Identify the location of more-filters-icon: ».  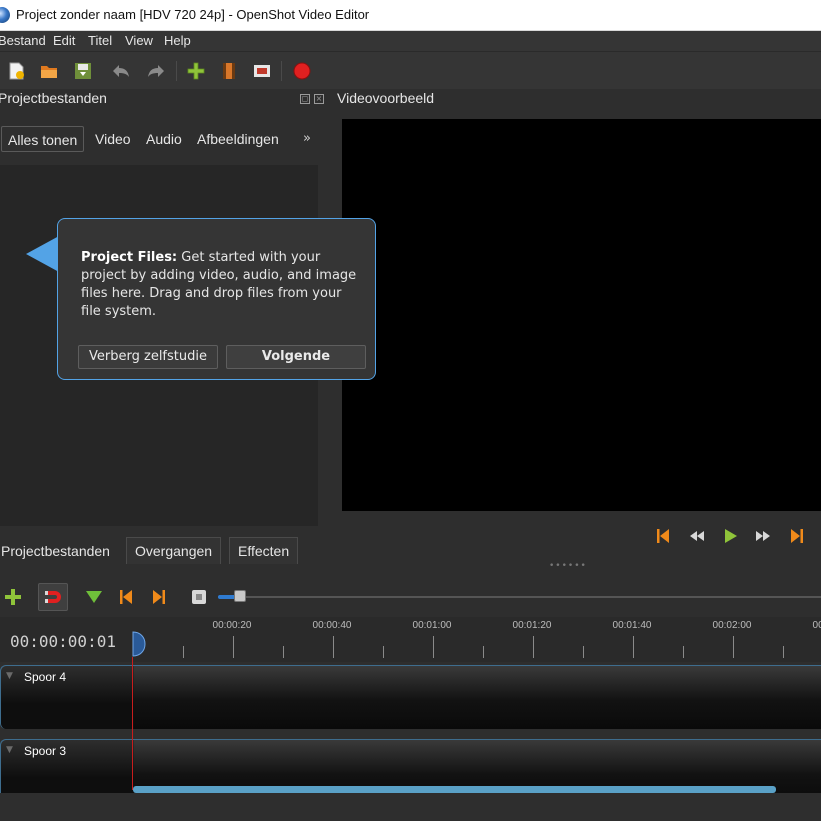
(307, 138).